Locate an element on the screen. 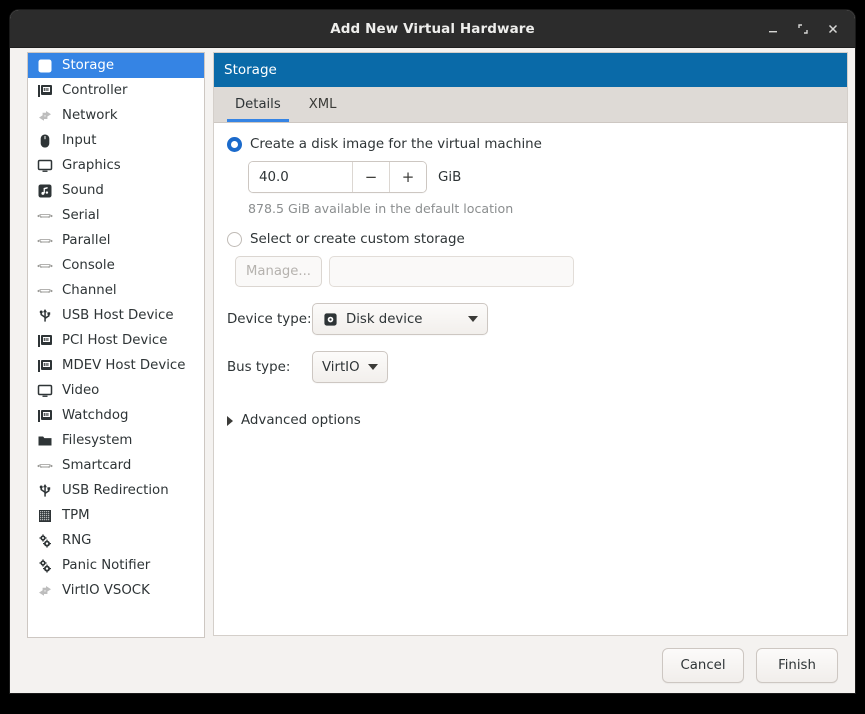 The height and width of the screenshot is (714, 865). sidebar-item-pci-host-device: PCI Host Device is located at coordinates (116, 340).